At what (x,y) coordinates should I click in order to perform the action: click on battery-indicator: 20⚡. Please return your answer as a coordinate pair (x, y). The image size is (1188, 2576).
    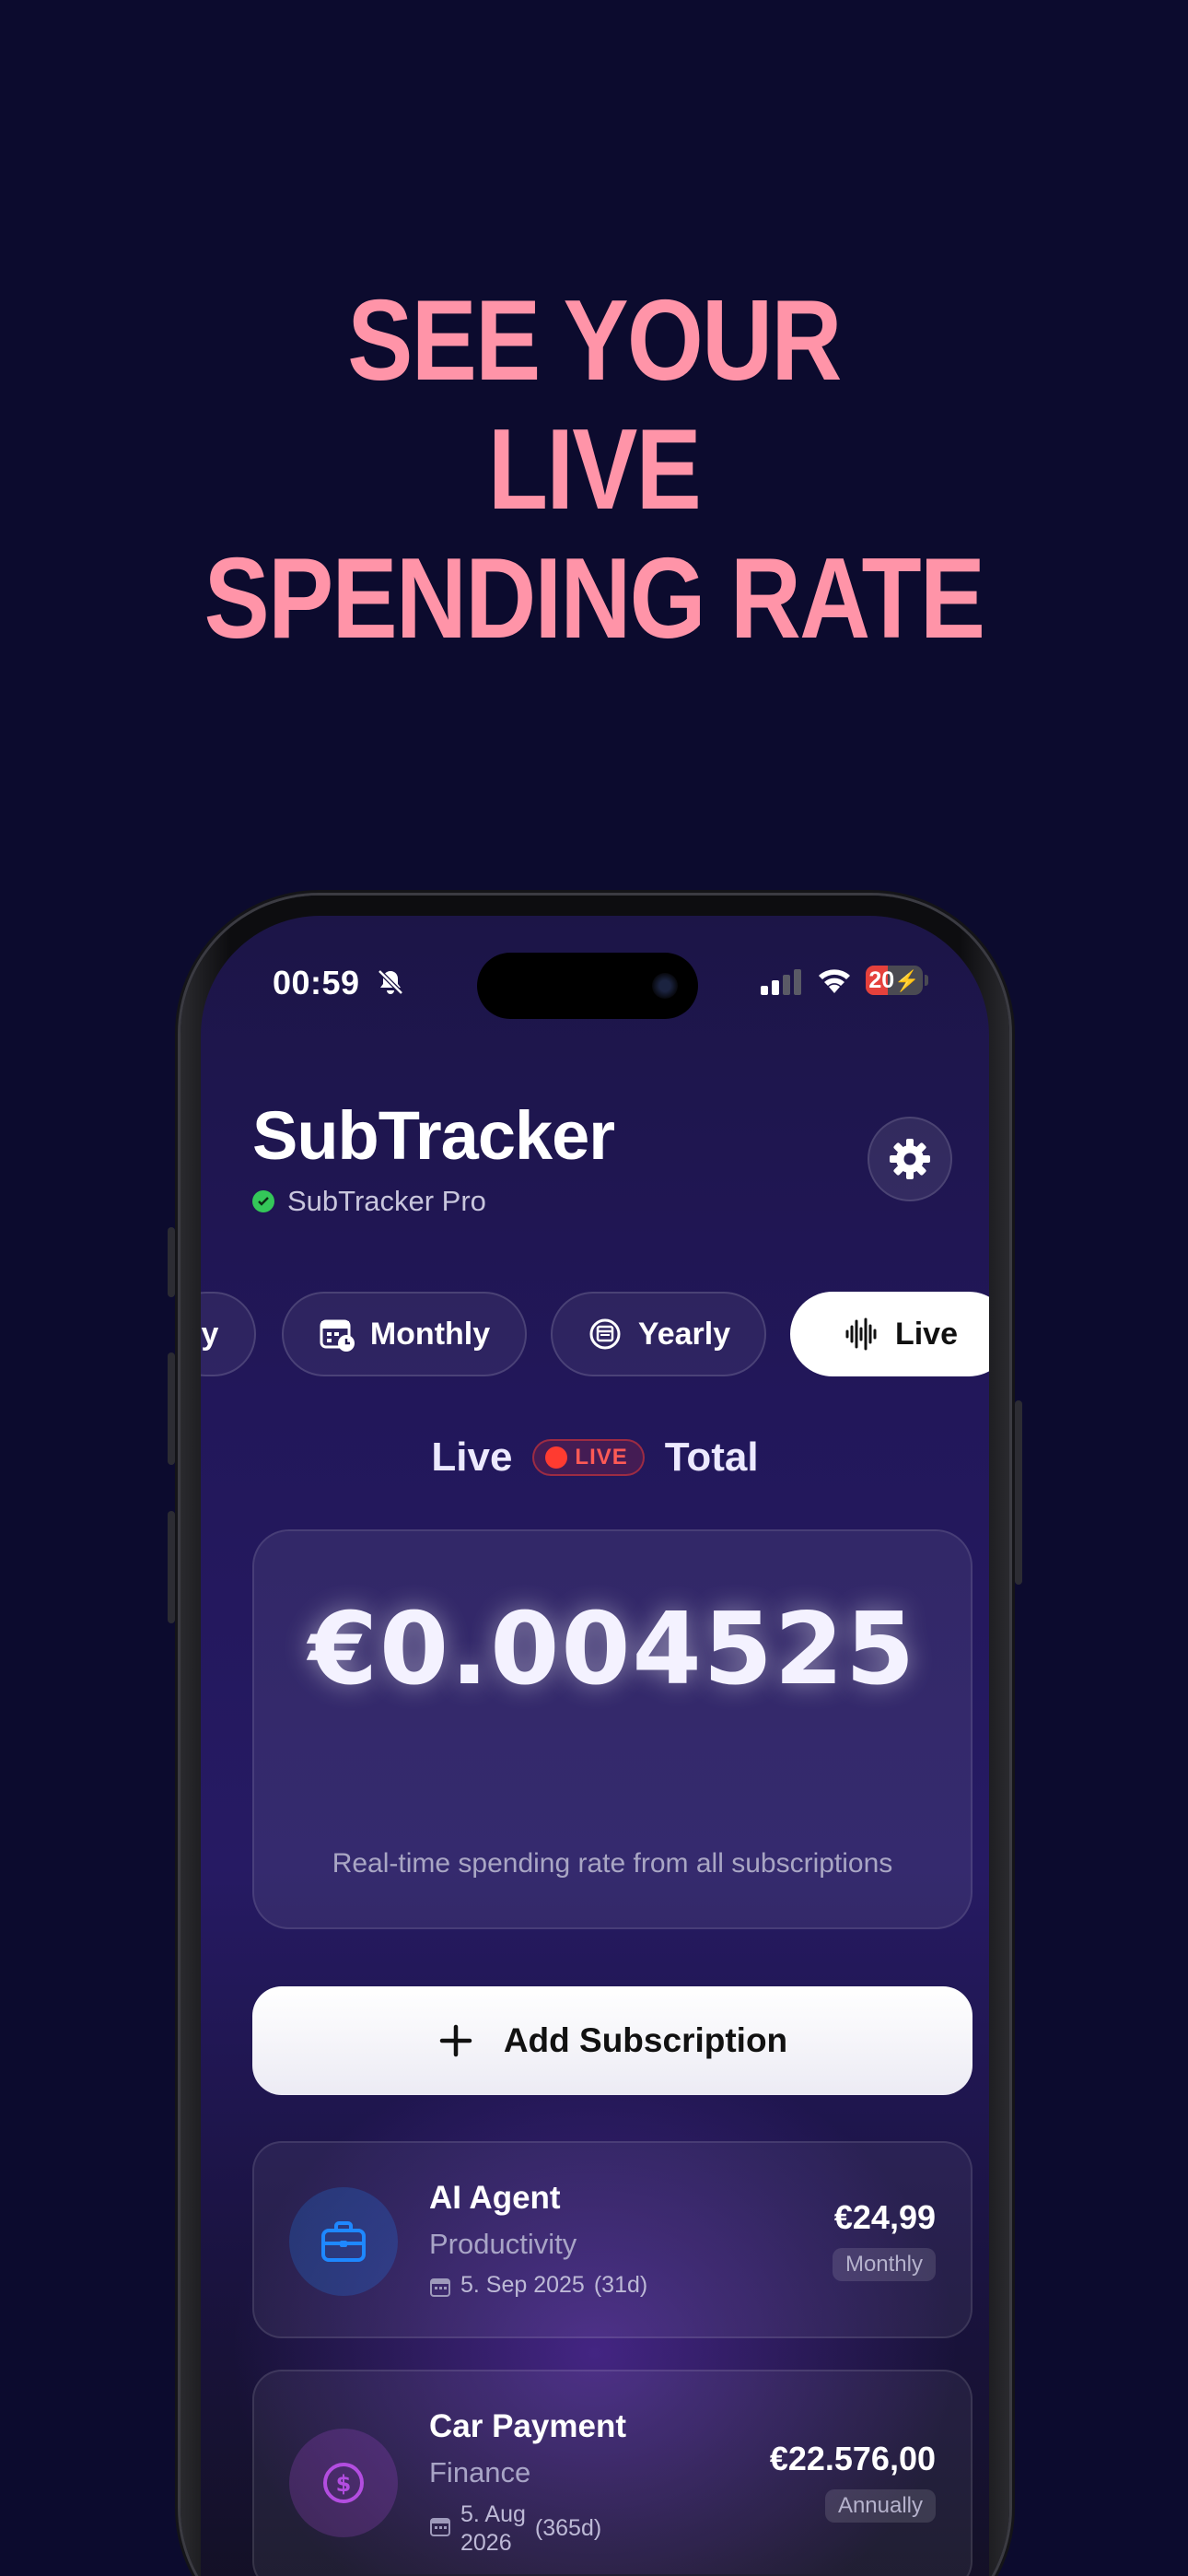
    Looking at the image, I should click on (894, 980).